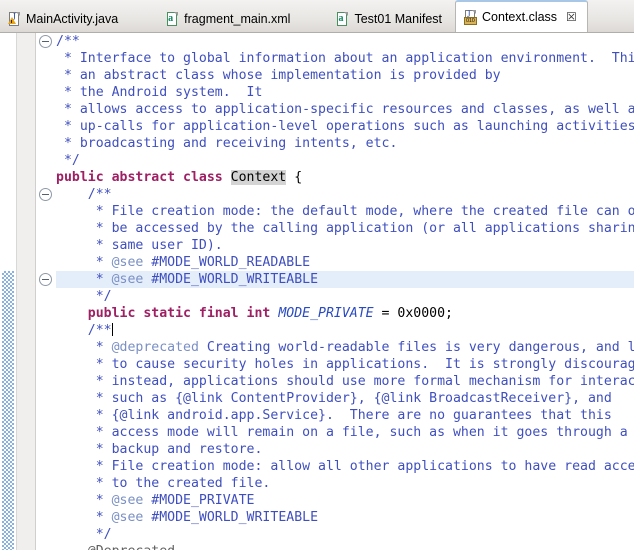 This screenshot has width=634, height=550. Describe the element at coordinates (115, 547) in the screenshot. I see `code-token: @Deprecated` at that location.